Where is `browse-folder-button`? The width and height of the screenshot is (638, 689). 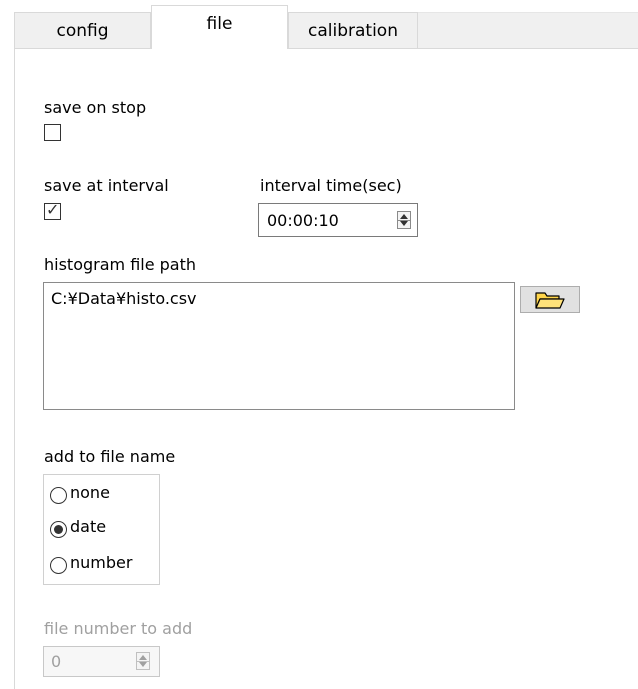
browse-folder-button is located at coordinates (550, 299).